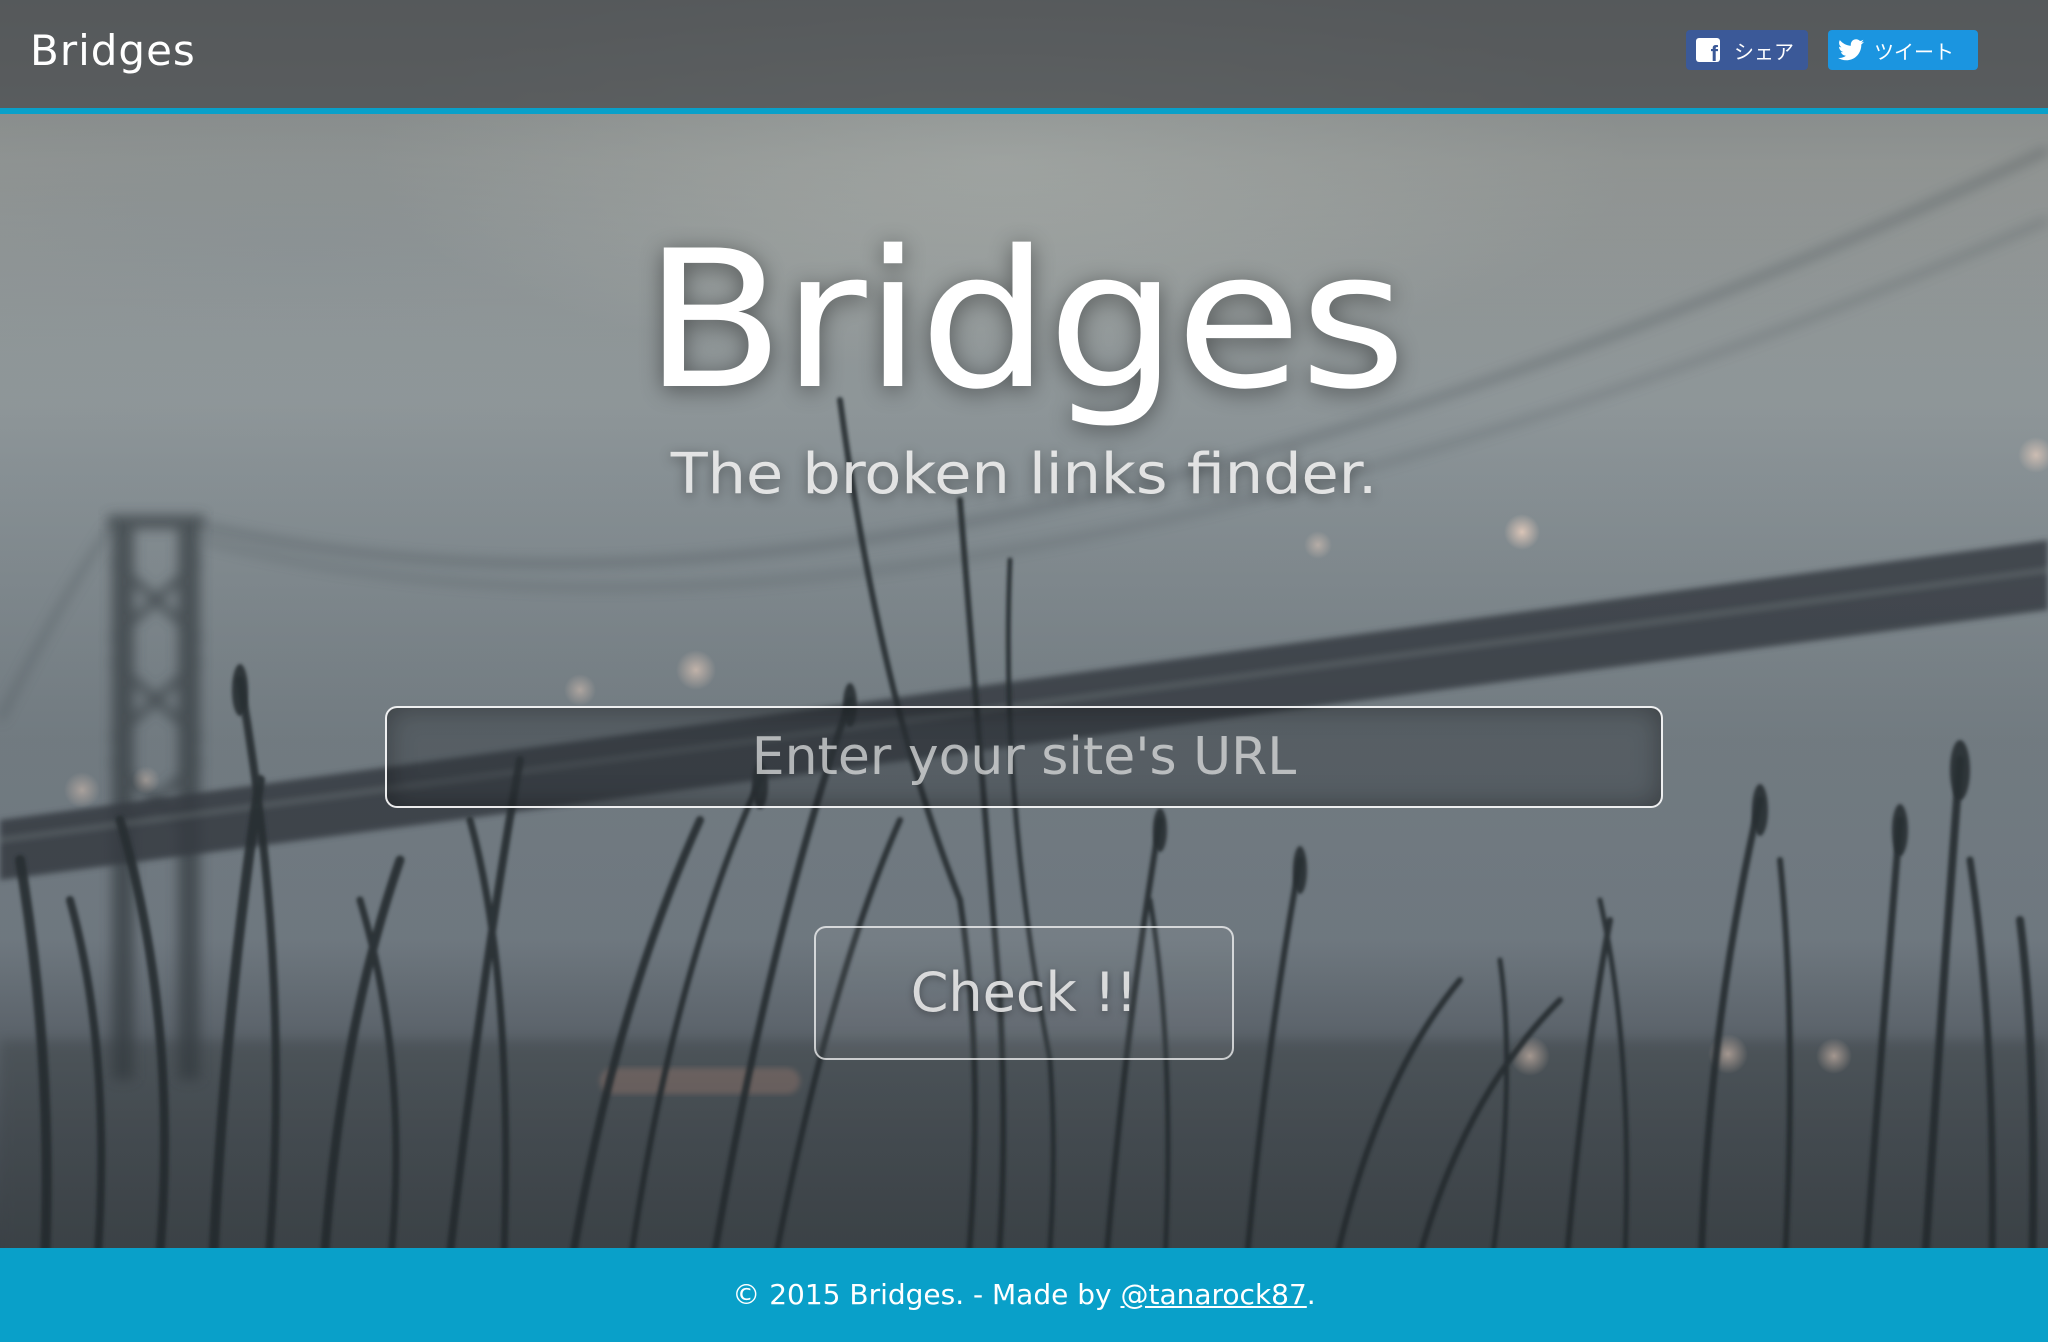  I want to click on facebook-share-label: シェア, so click(1764, 51).